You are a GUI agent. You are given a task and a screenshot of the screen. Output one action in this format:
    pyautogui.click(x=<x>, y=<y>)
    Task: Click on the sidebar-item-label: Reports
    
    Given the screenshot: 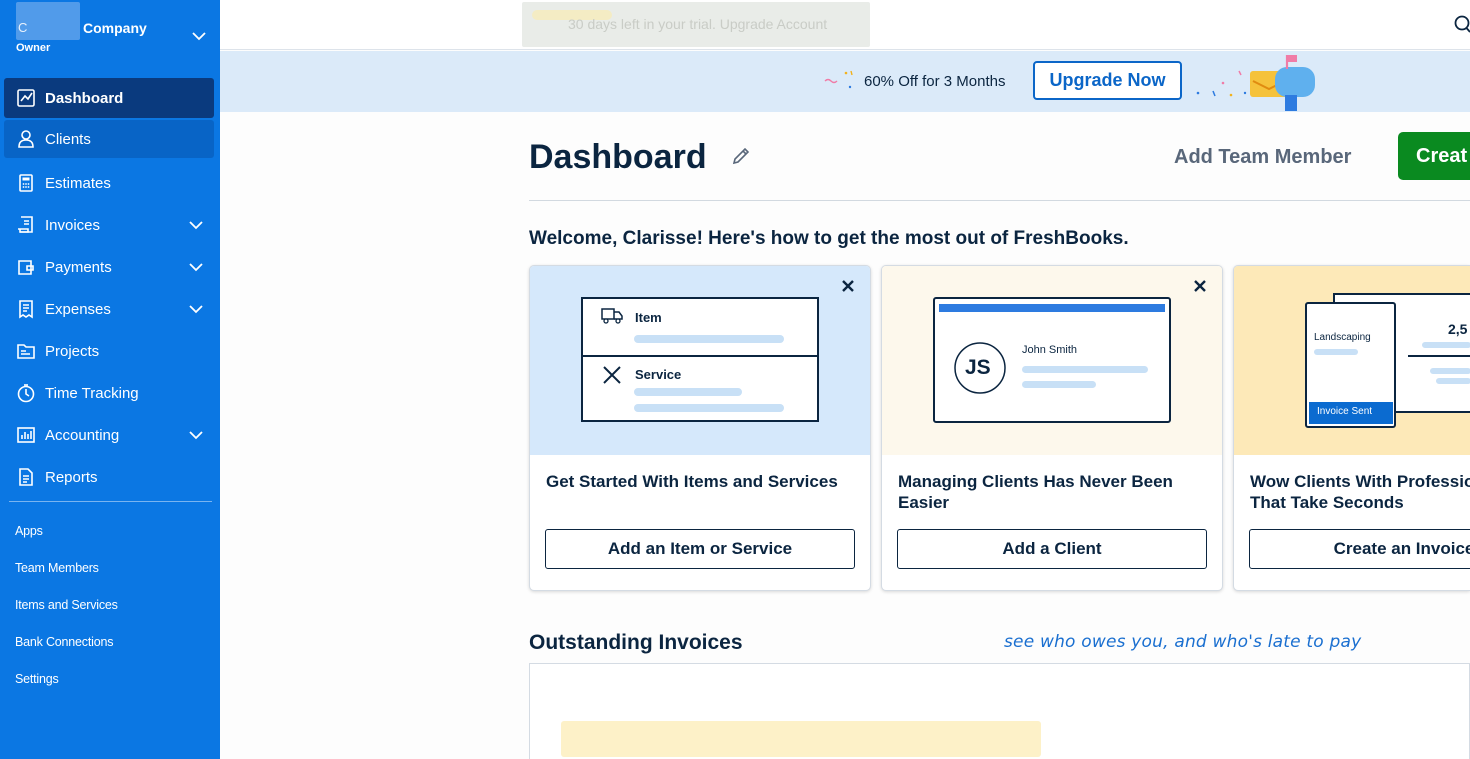 What is the action you would take?
    pyautogui.click(x=71, y=477)
    